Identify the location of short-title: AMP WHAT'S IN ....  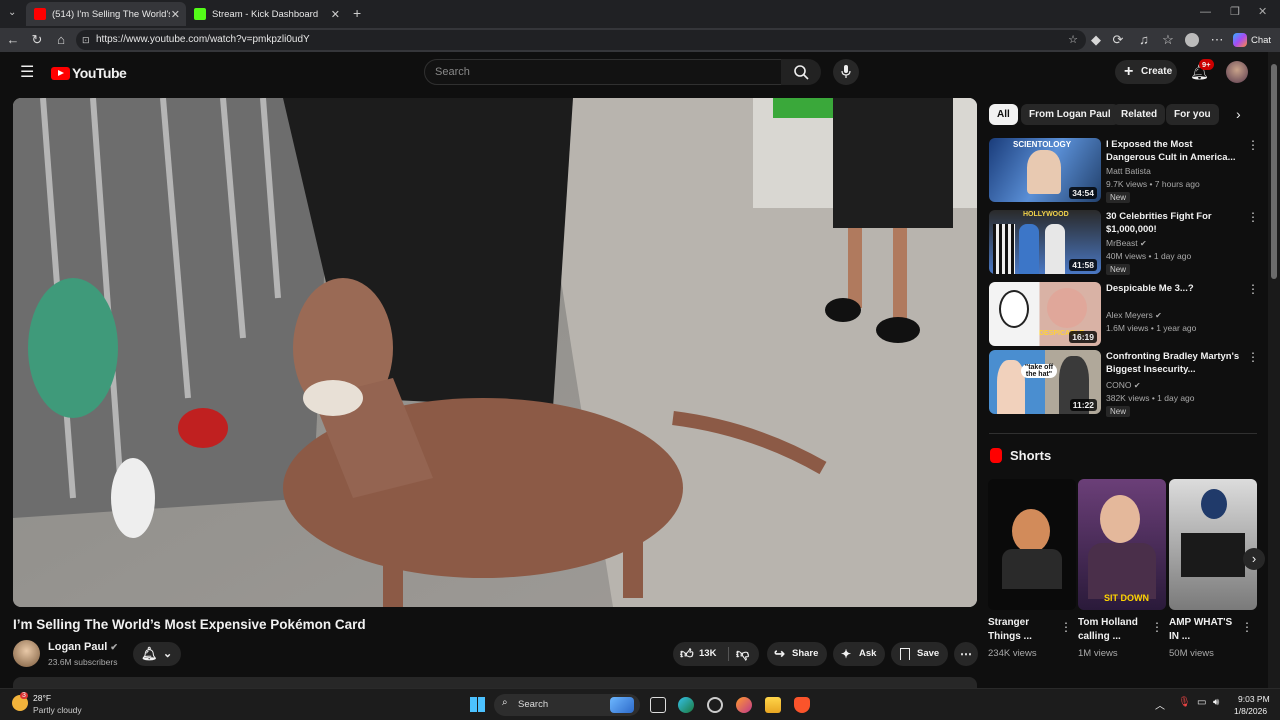
(1204, 630).